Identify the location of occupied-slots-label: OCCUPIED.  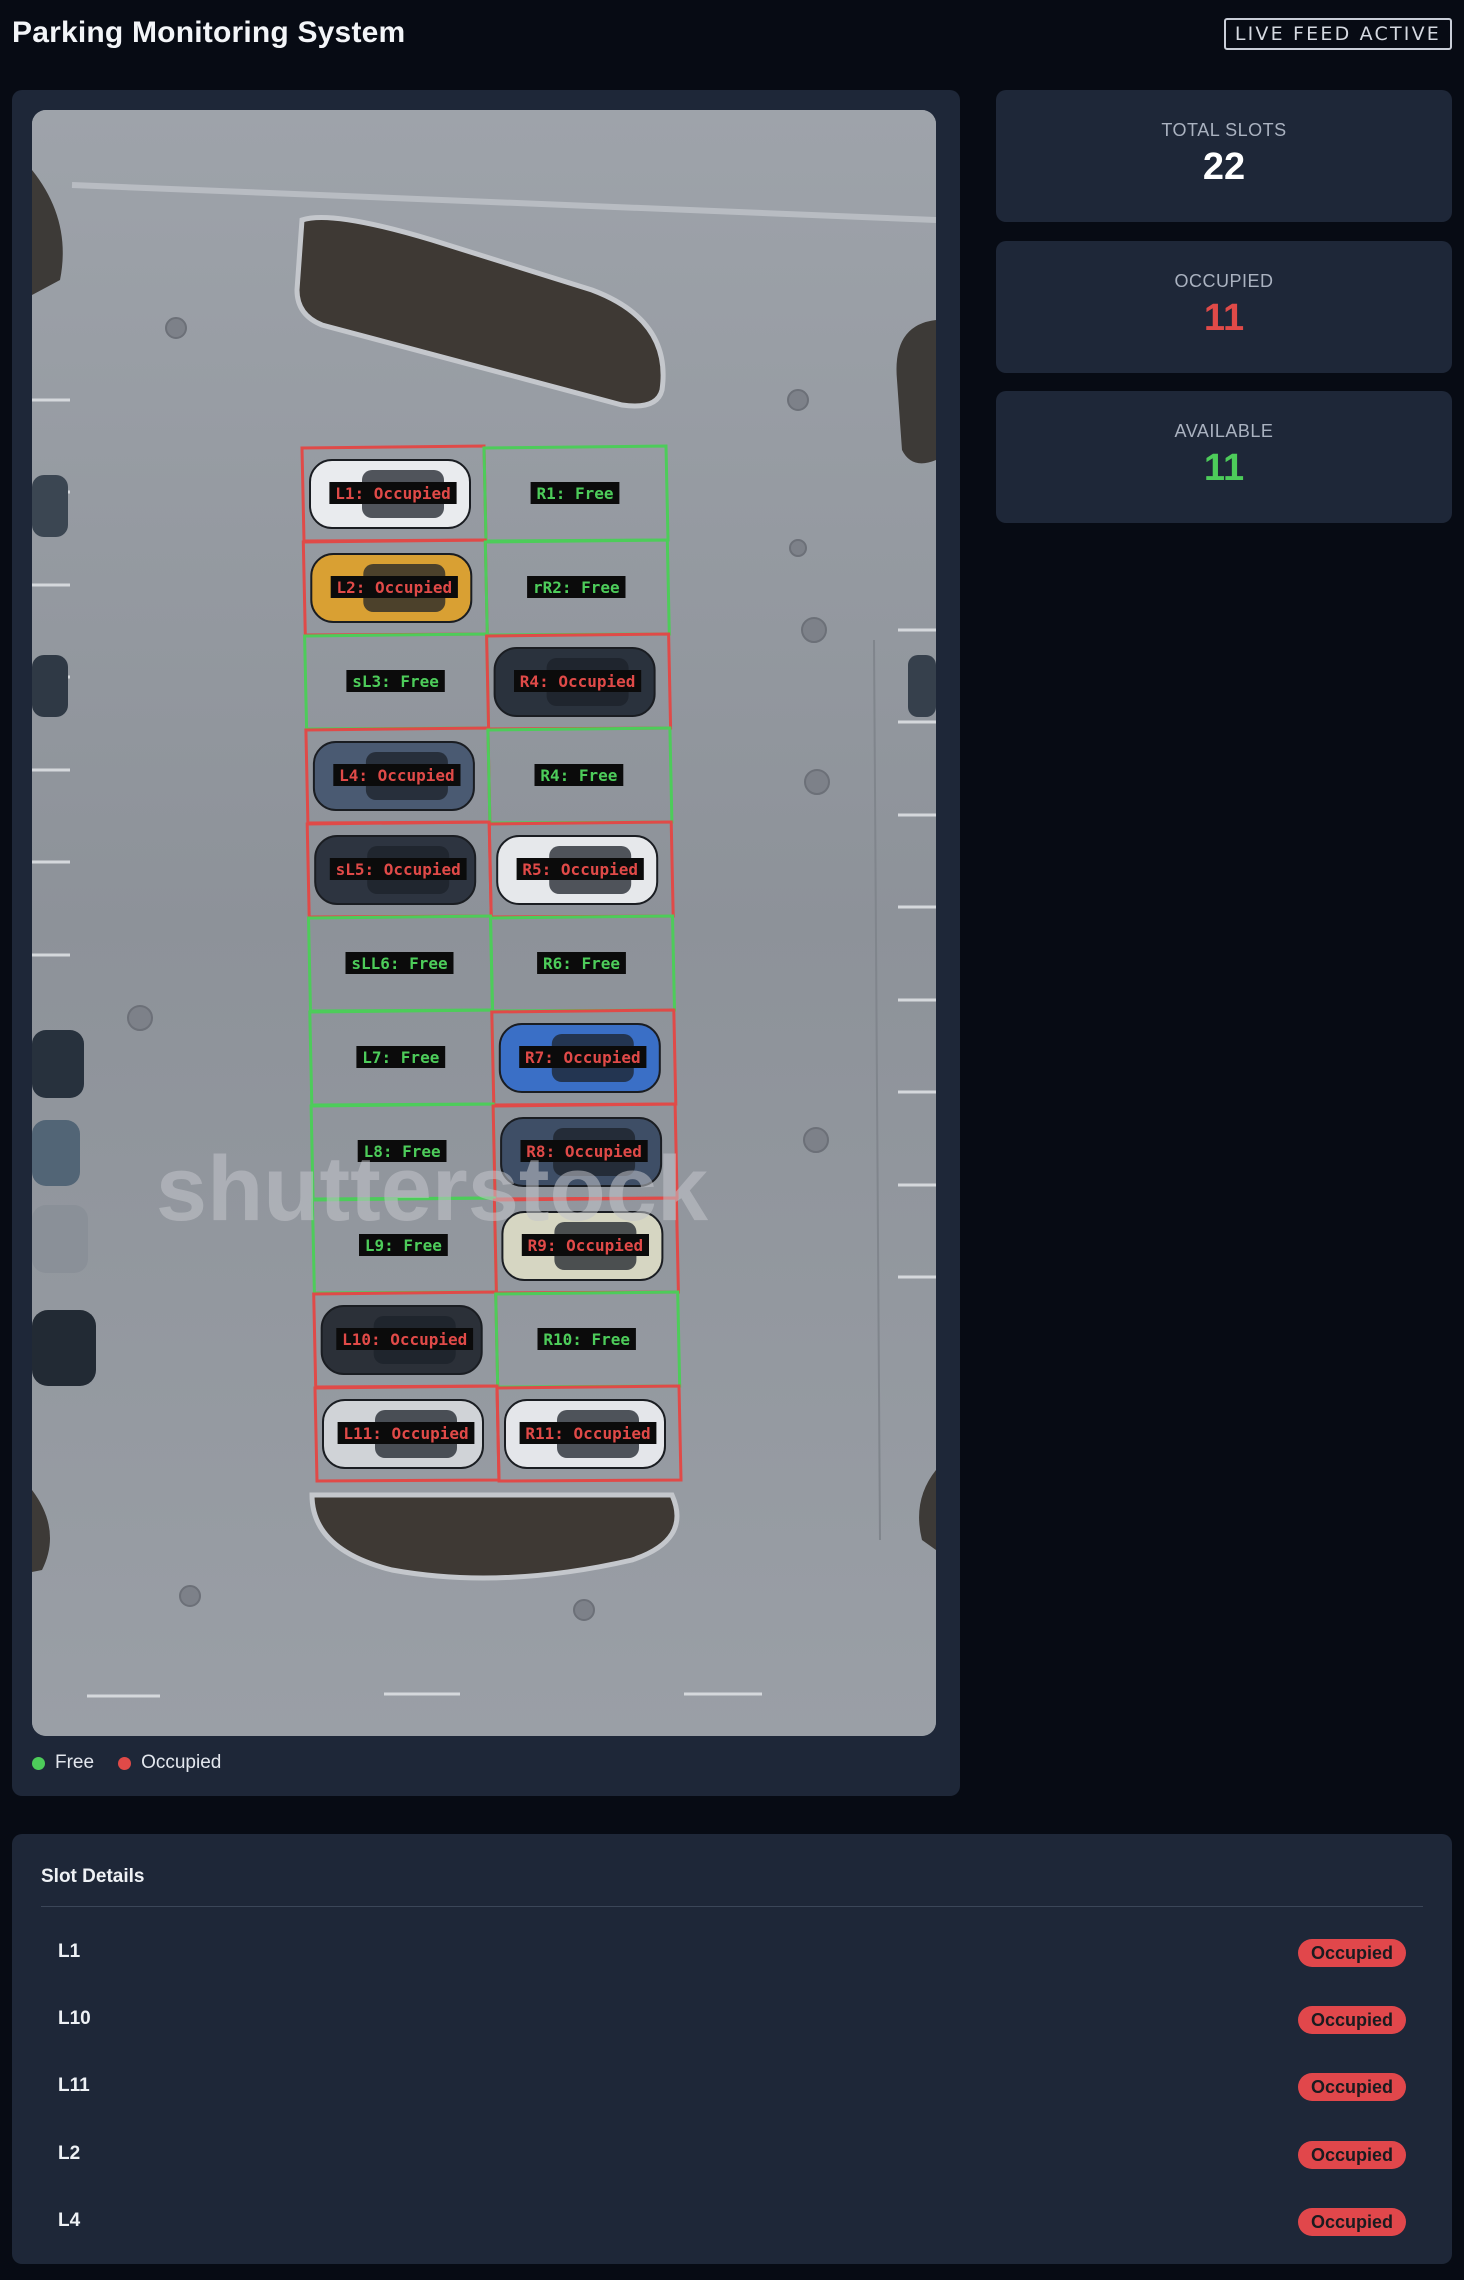
(1224, 281).